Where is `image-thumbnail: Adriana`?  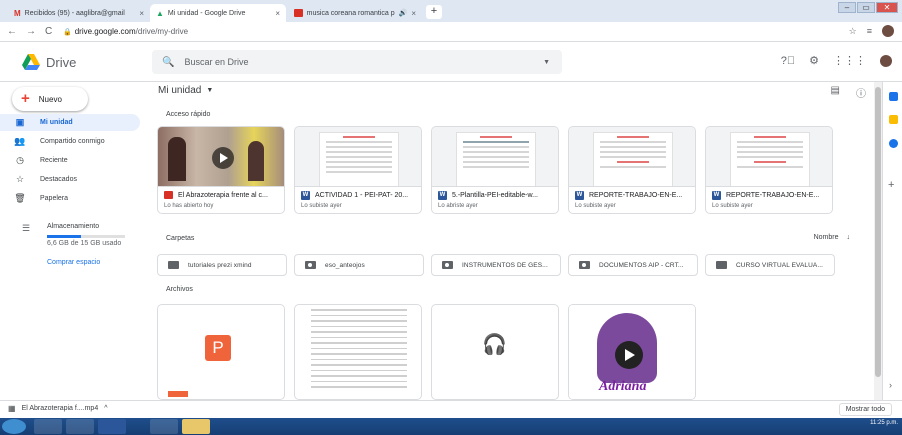
image-thumbnail: Adriana is located at coordinates (632, 352).